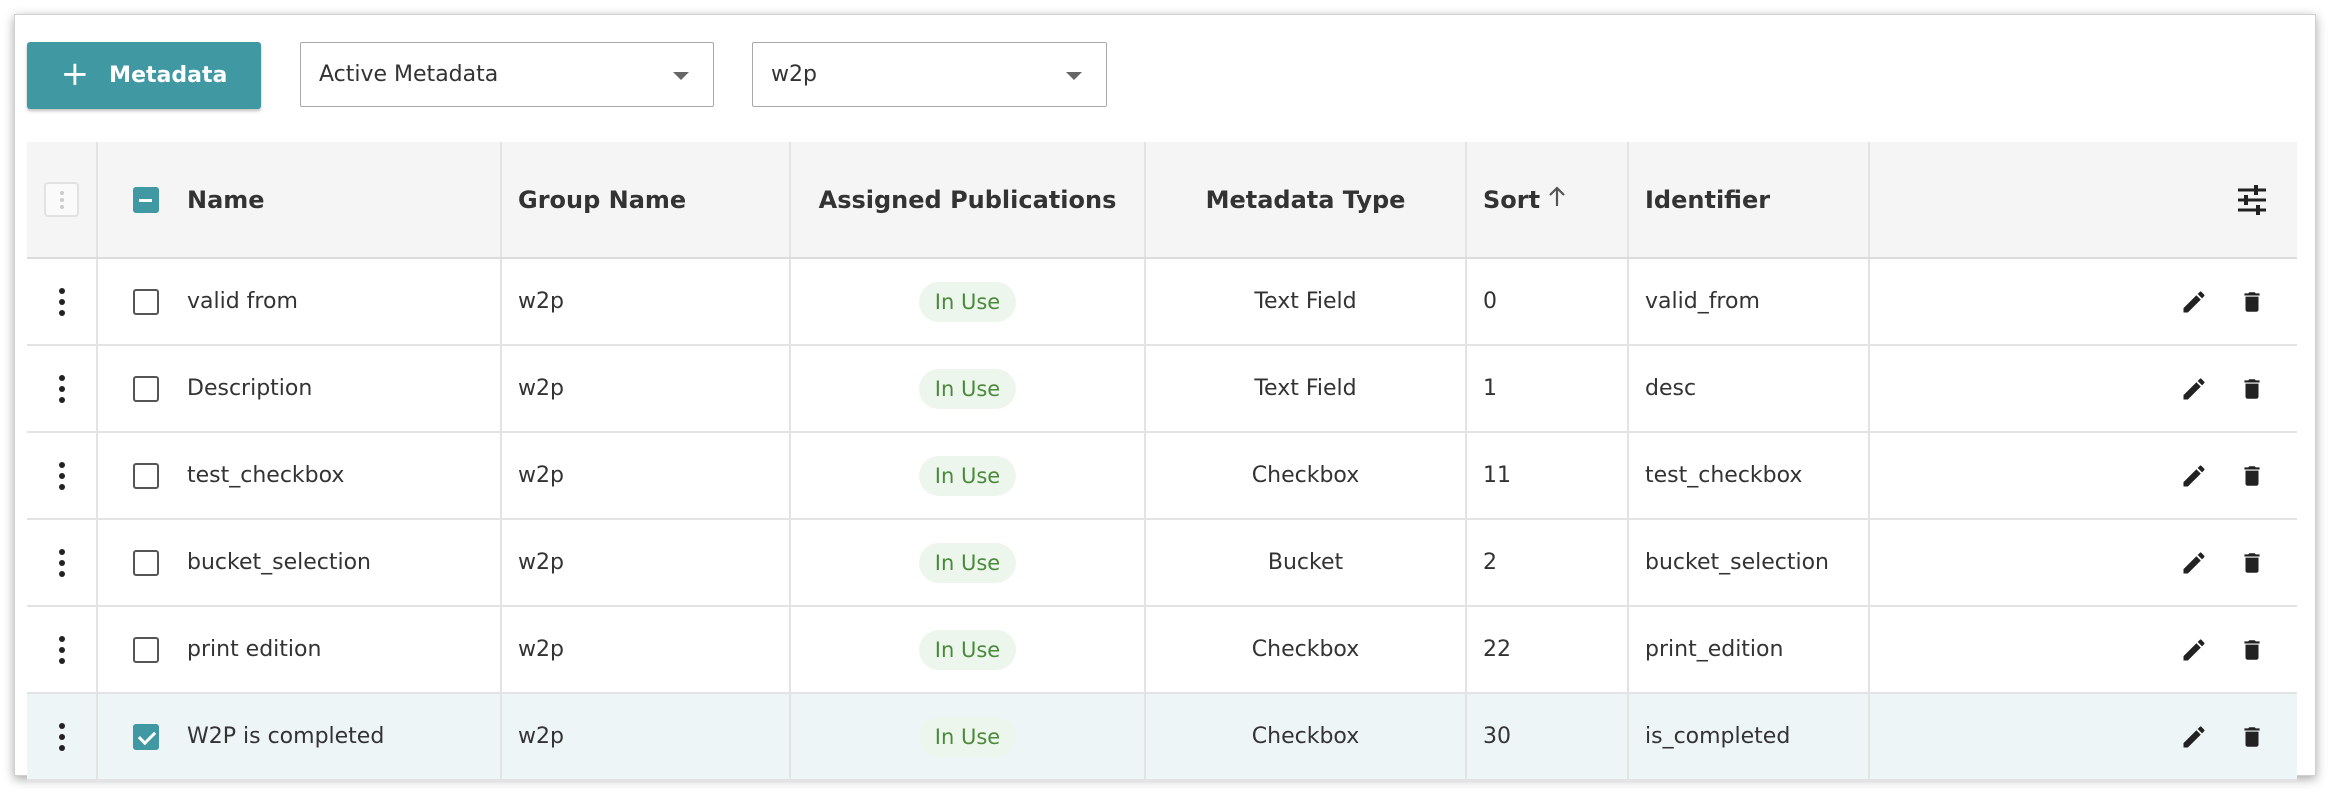 The height and width of the screenshot is (796, 2330). I want to click on row-sort: 1, so click(1490, 388).